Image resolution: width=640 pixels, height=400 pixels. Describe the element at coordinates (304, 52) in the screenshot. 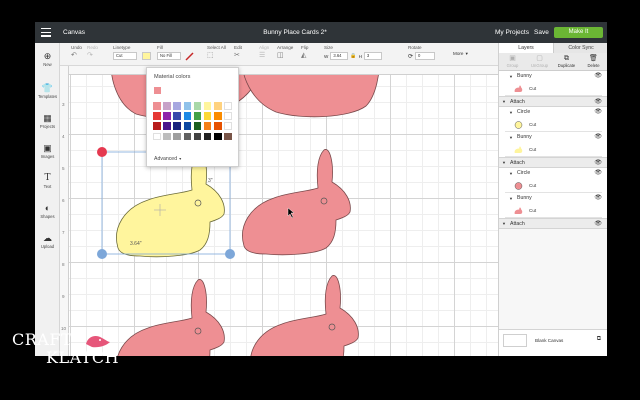

I see `flip-button: Flip ◭` at that location.